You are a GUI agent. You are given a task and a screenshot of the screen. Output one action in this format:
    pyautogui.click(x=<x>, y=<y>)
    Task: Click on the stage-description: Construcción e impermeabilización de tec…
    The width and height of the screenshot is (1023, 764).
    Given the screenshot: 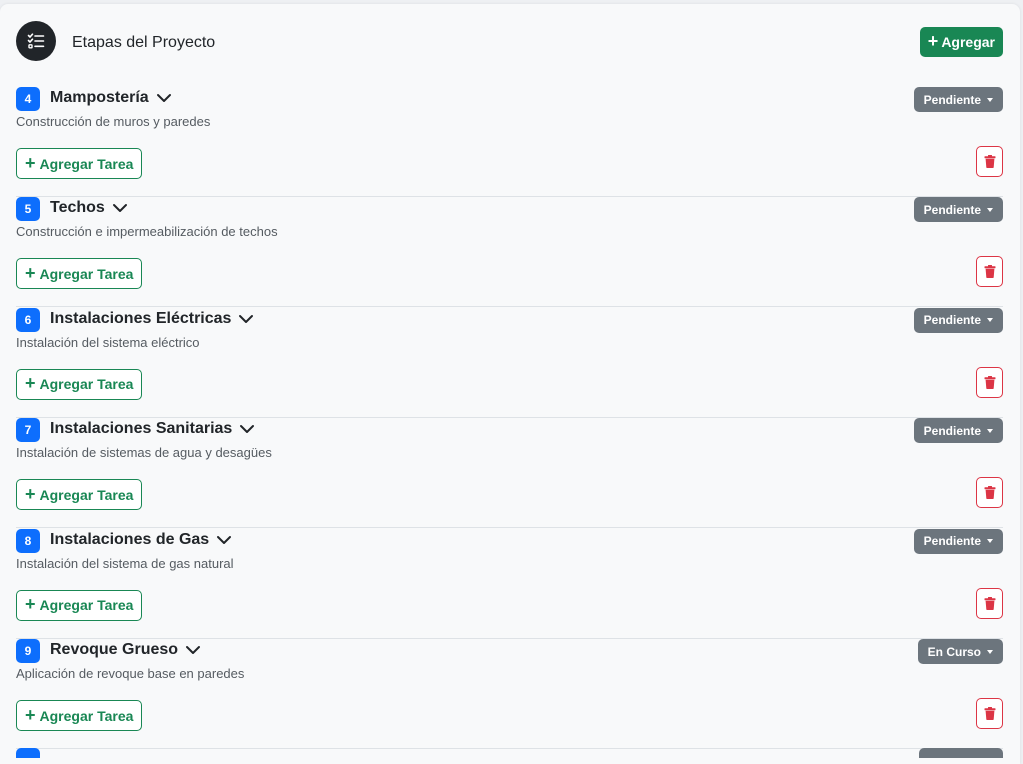 What is the action you would take?
    pyautogui.click(x=147, y=232)
    